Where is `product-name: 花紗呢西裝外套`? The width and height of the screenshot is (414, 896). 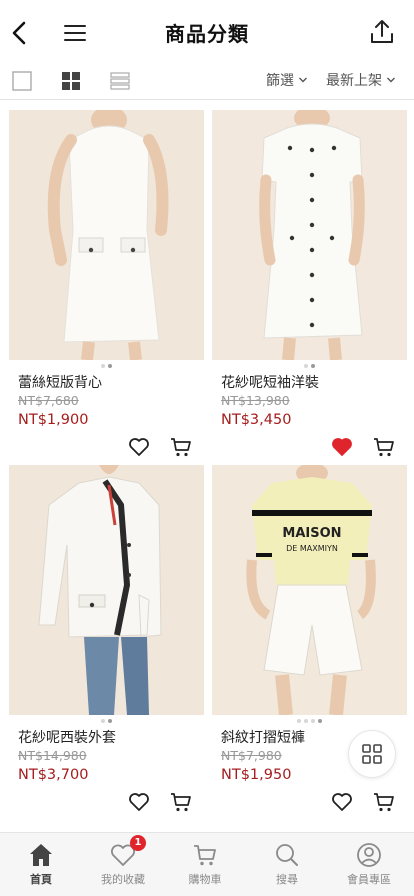 product-name: 花紗呢西裝外套 is located at coordinates (67, 737).